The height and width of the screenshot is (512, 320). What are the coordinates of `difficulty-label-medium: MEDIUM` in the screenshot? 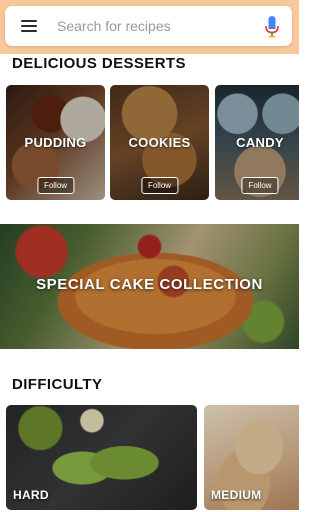 It's located at (236, 495).